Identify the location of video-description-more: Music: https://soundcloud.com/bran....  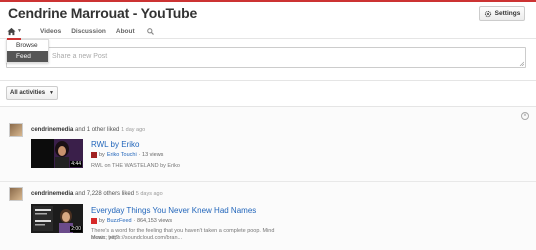
(137, 238).